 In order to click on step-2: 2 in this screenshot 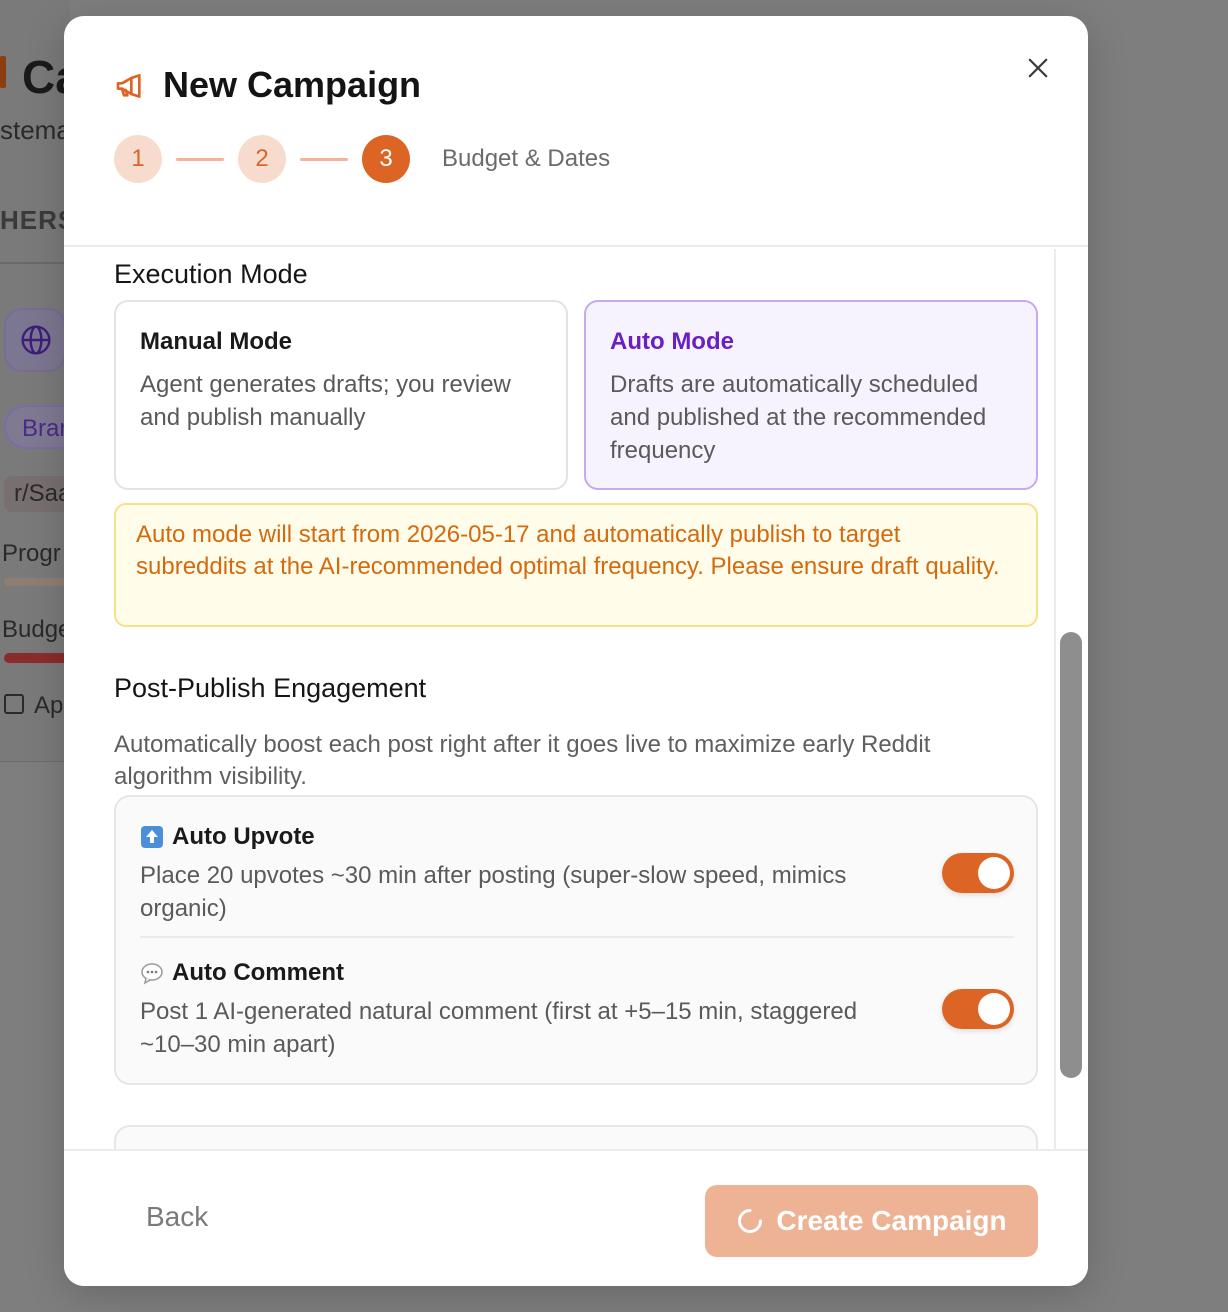, I will do `click(262, 159)`.